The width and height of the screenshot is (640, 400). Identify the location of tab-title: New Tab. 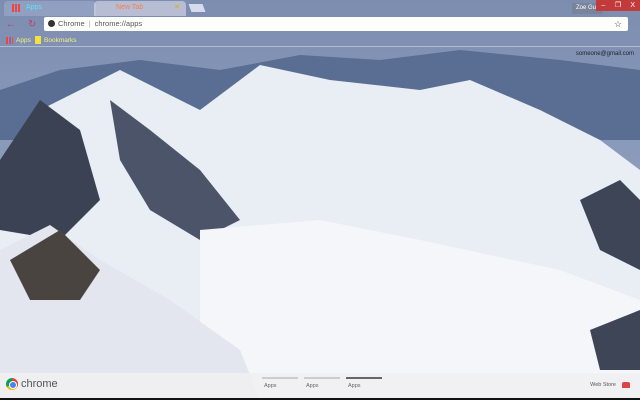
(130, 7).